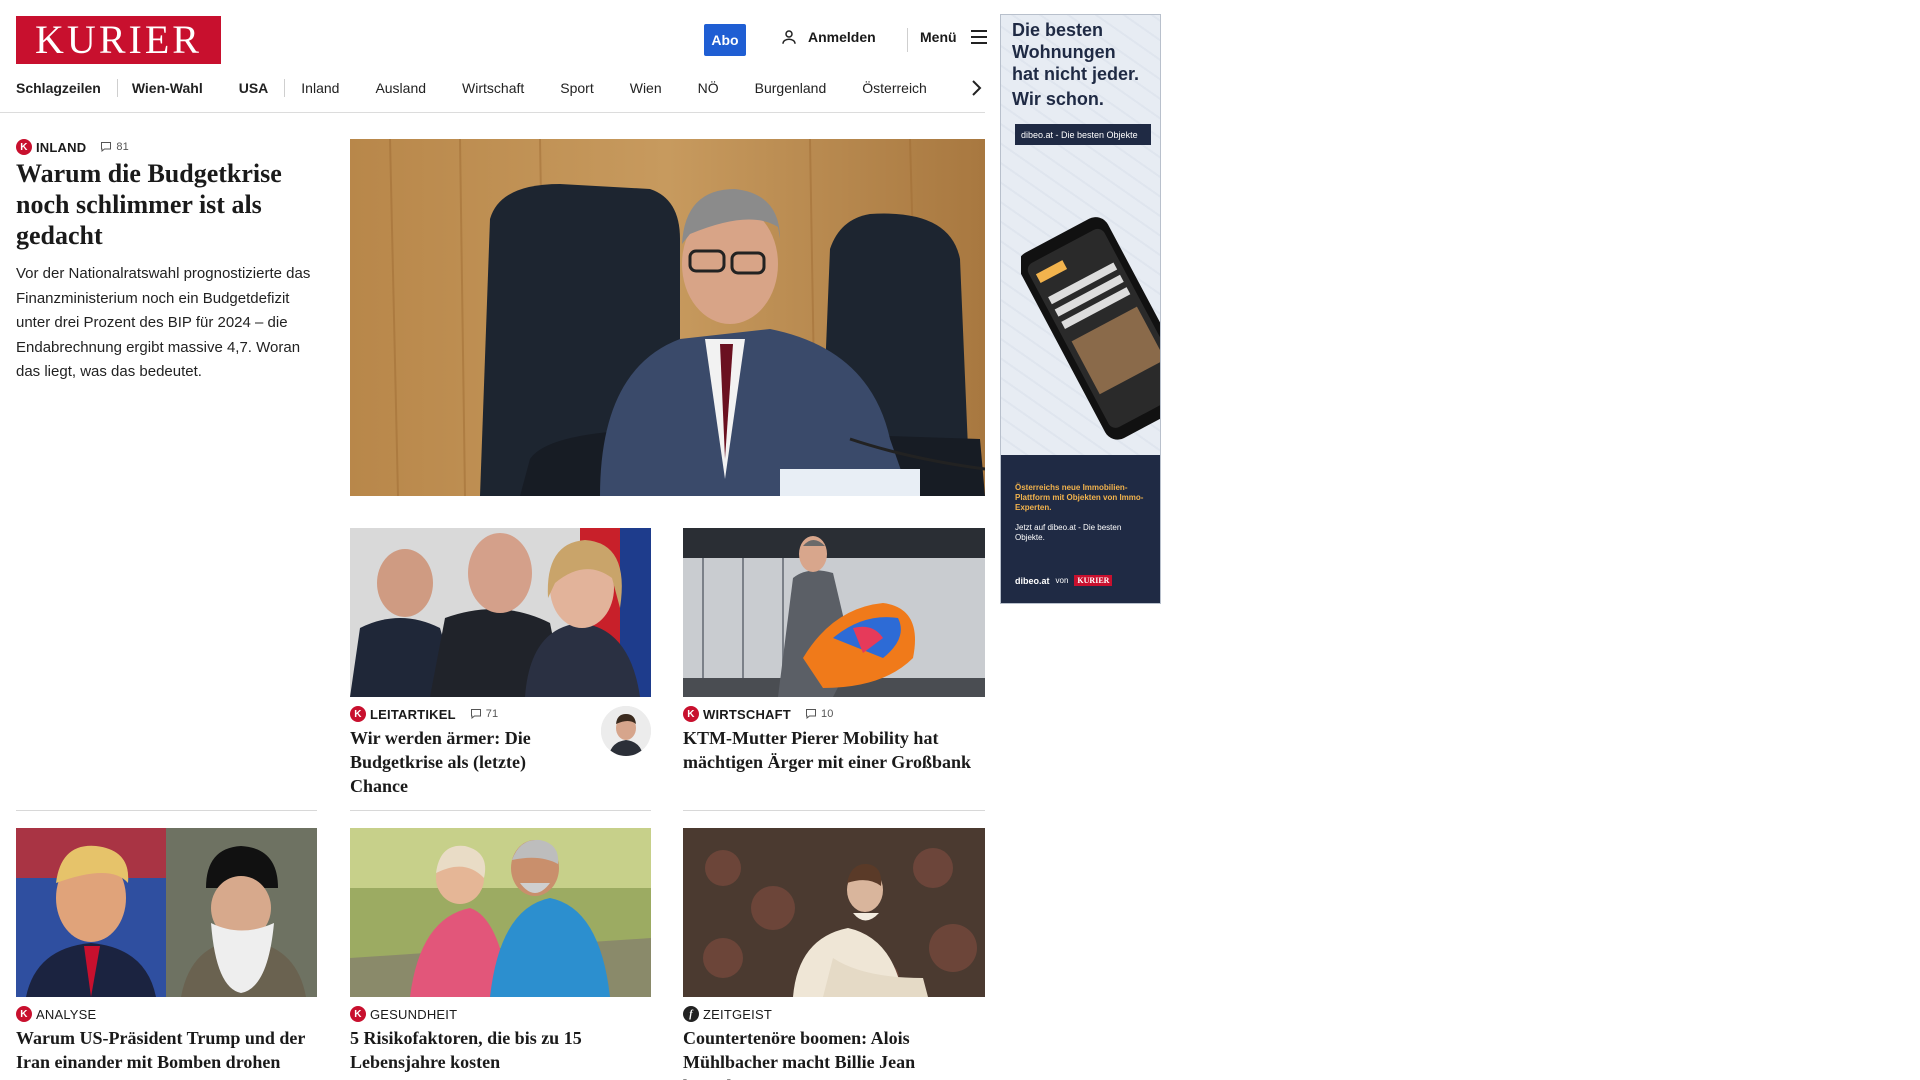 The image size is (1920, 1080). Describe the element at coordinates (1090, 328) in the screenshot. I see `smartphone-icon` at that location.